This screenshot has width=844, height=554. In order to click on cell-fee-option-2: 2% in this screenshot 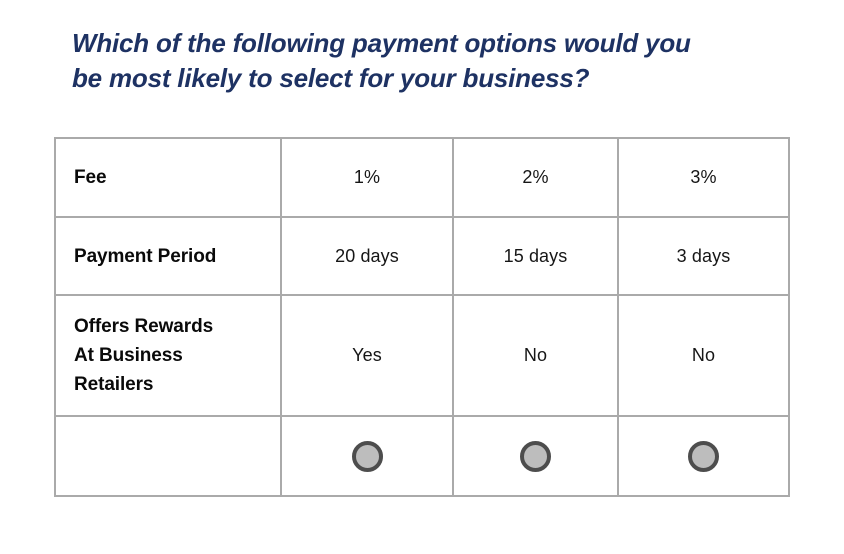, I will do `click(535, 177)`.